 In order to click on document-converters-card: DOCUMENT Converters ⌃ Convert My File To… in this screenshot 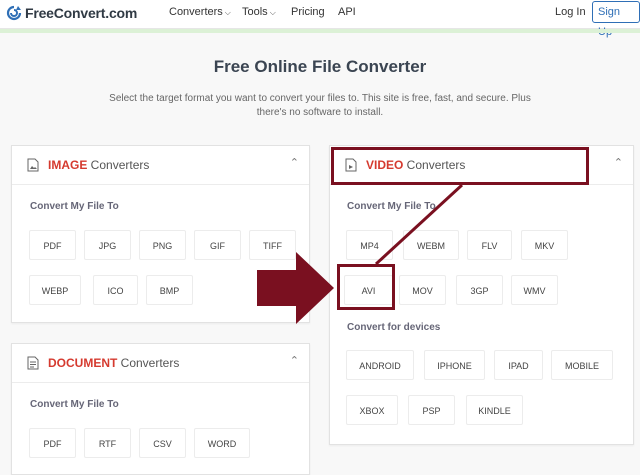, I will do `click(160, 409)`.